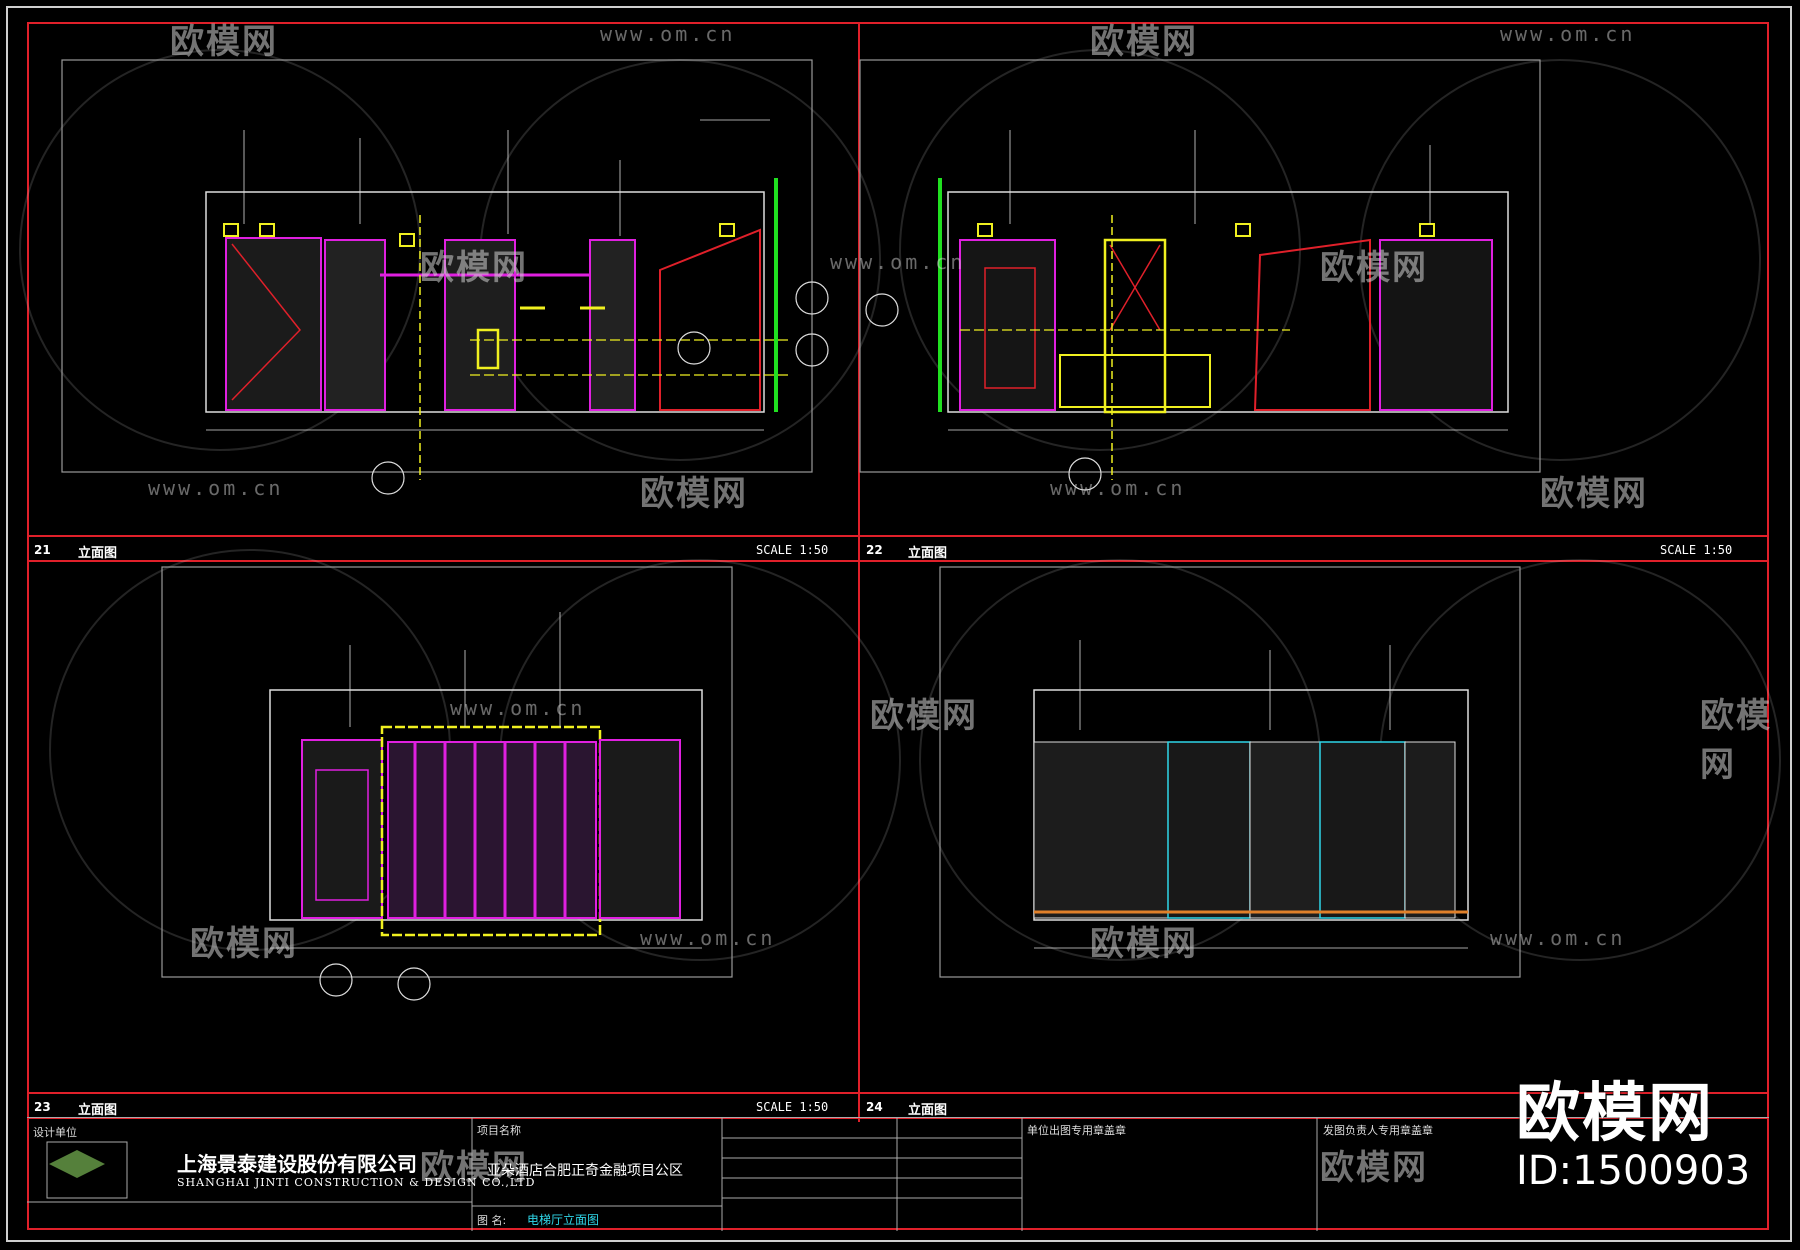  What do you see at coordinates (1076, 1130) in the screenshot?
I see `unit-stamp-label: 单位出图专用章盖章` at bounding box center [1076, 1130].